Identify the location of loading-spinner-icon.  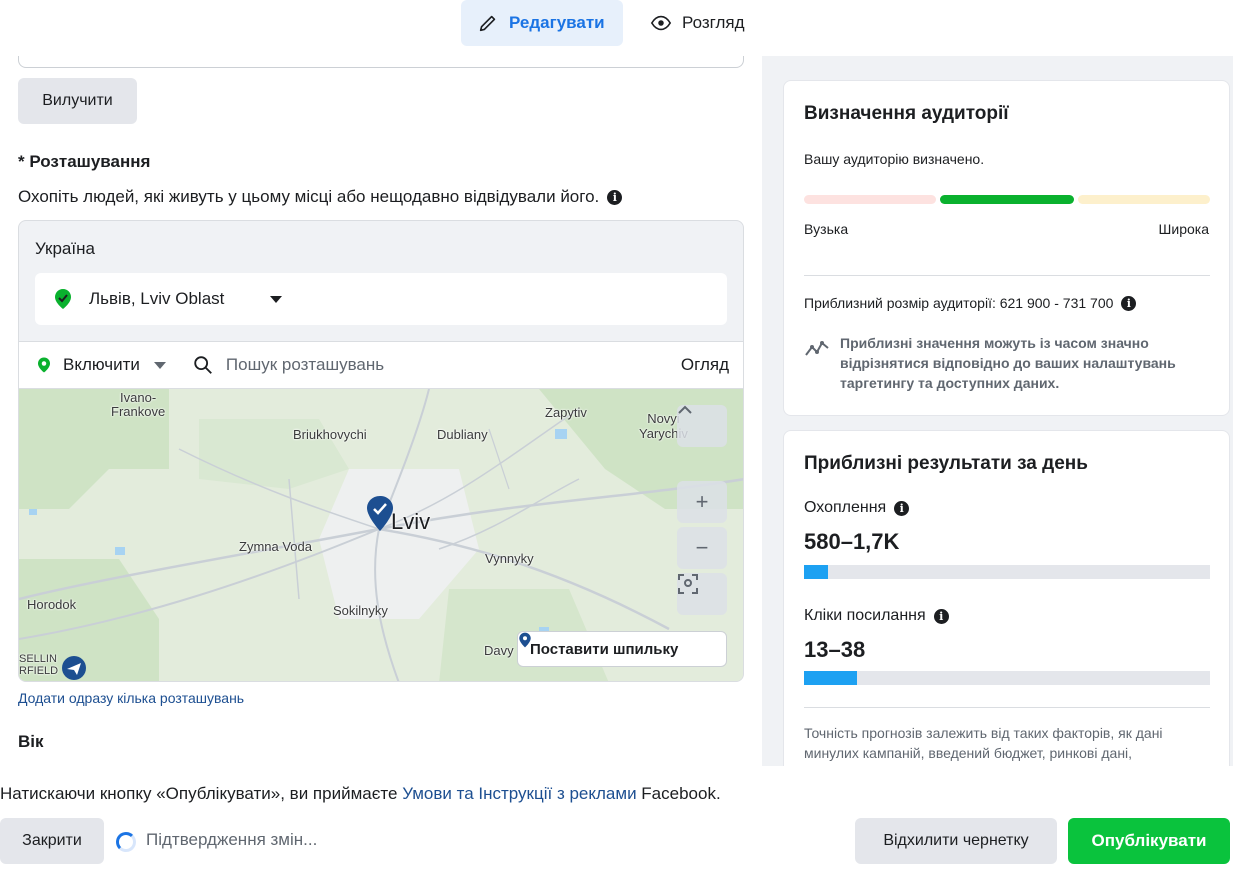
(126, 842).